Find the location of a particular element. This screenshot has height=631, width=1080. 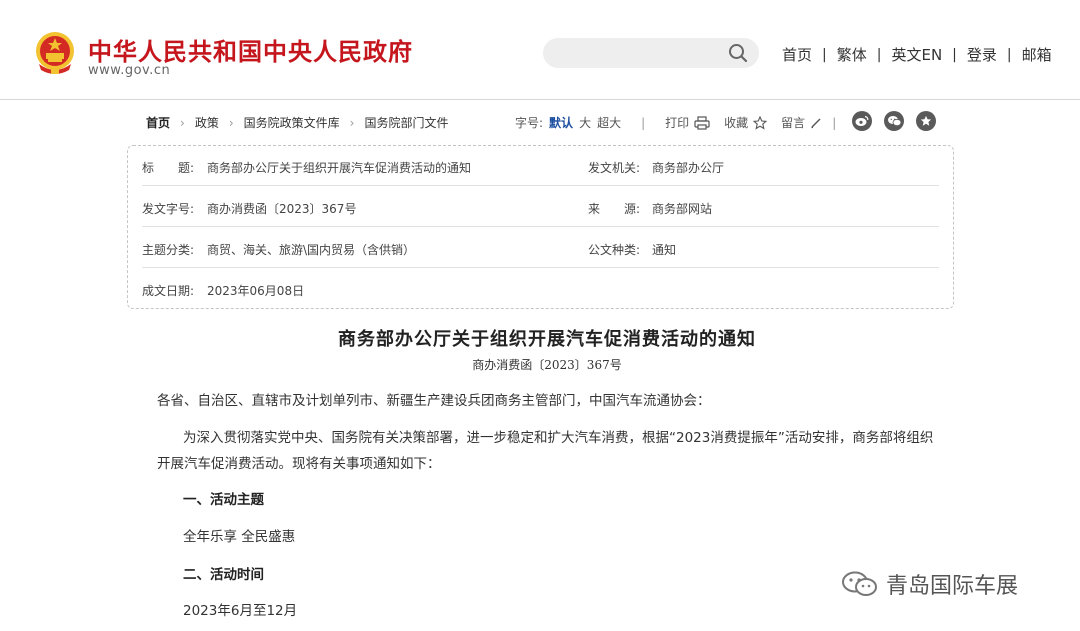

article-docno: 商办消费函〔2023〕367号 is located at coordinates (547, 365).